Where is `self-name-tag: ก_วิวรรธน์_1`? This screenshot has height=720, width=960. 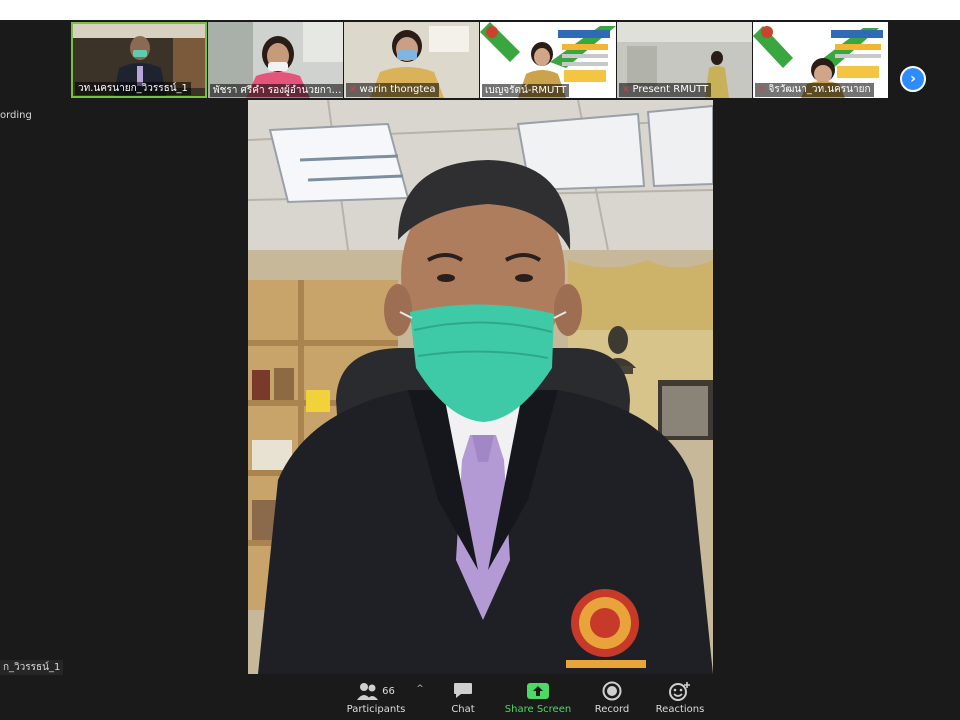
self-name-tag: ก_วิวรรธน์_1 is located at coordinates (32, 667).